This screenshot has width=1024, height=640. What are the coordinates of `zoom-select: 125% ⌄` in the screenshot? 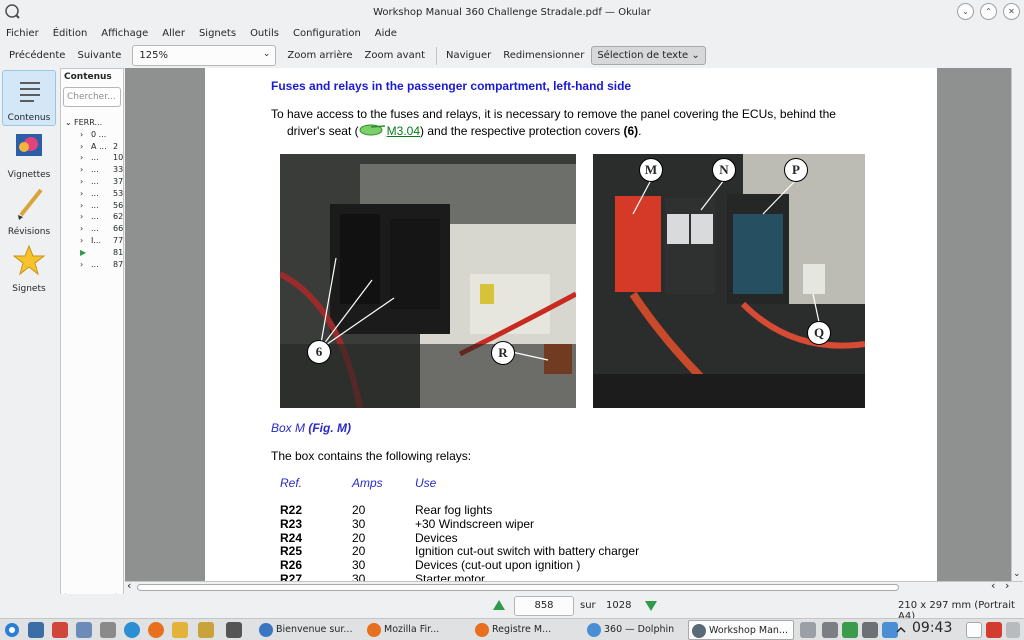 It's located at (204, 55).